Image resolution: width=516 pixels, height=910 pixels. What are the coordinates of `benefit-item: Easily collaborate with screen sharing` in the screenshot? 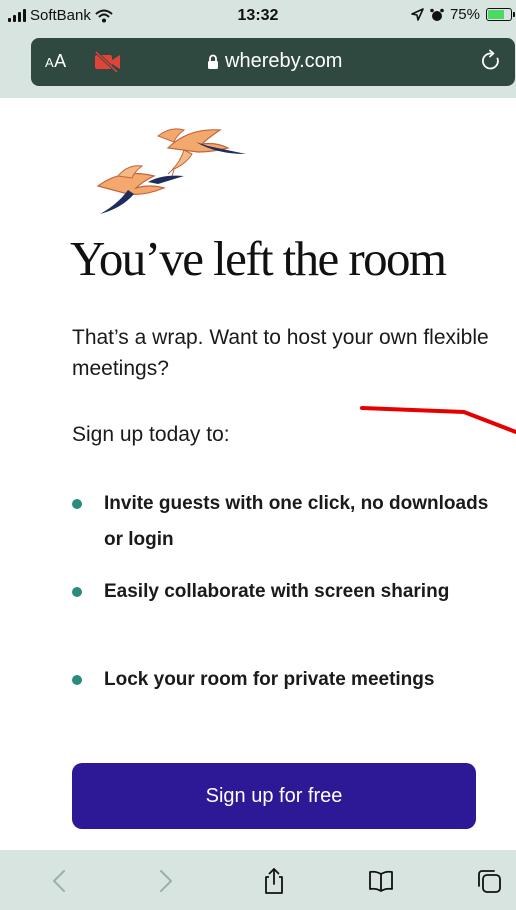 It's located at (282, 618).